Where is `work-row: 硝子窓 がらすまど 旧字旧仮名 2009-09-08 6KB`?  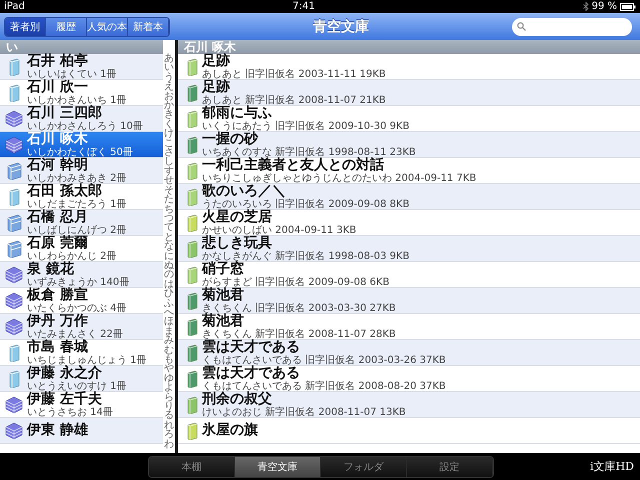 work-row: 硝子窓 がらすまど 旧字旧仮名 2009-09-08 6KB is located at coordinates (409, 275).